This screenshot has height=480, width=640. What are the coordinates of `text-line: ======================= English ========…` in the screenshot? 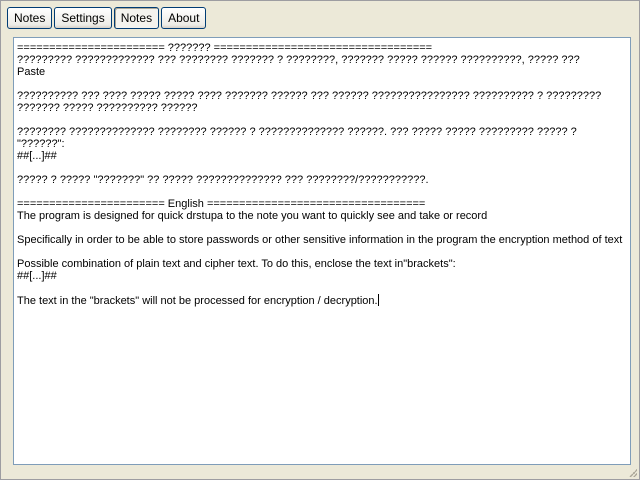 It's located at (221, 204).